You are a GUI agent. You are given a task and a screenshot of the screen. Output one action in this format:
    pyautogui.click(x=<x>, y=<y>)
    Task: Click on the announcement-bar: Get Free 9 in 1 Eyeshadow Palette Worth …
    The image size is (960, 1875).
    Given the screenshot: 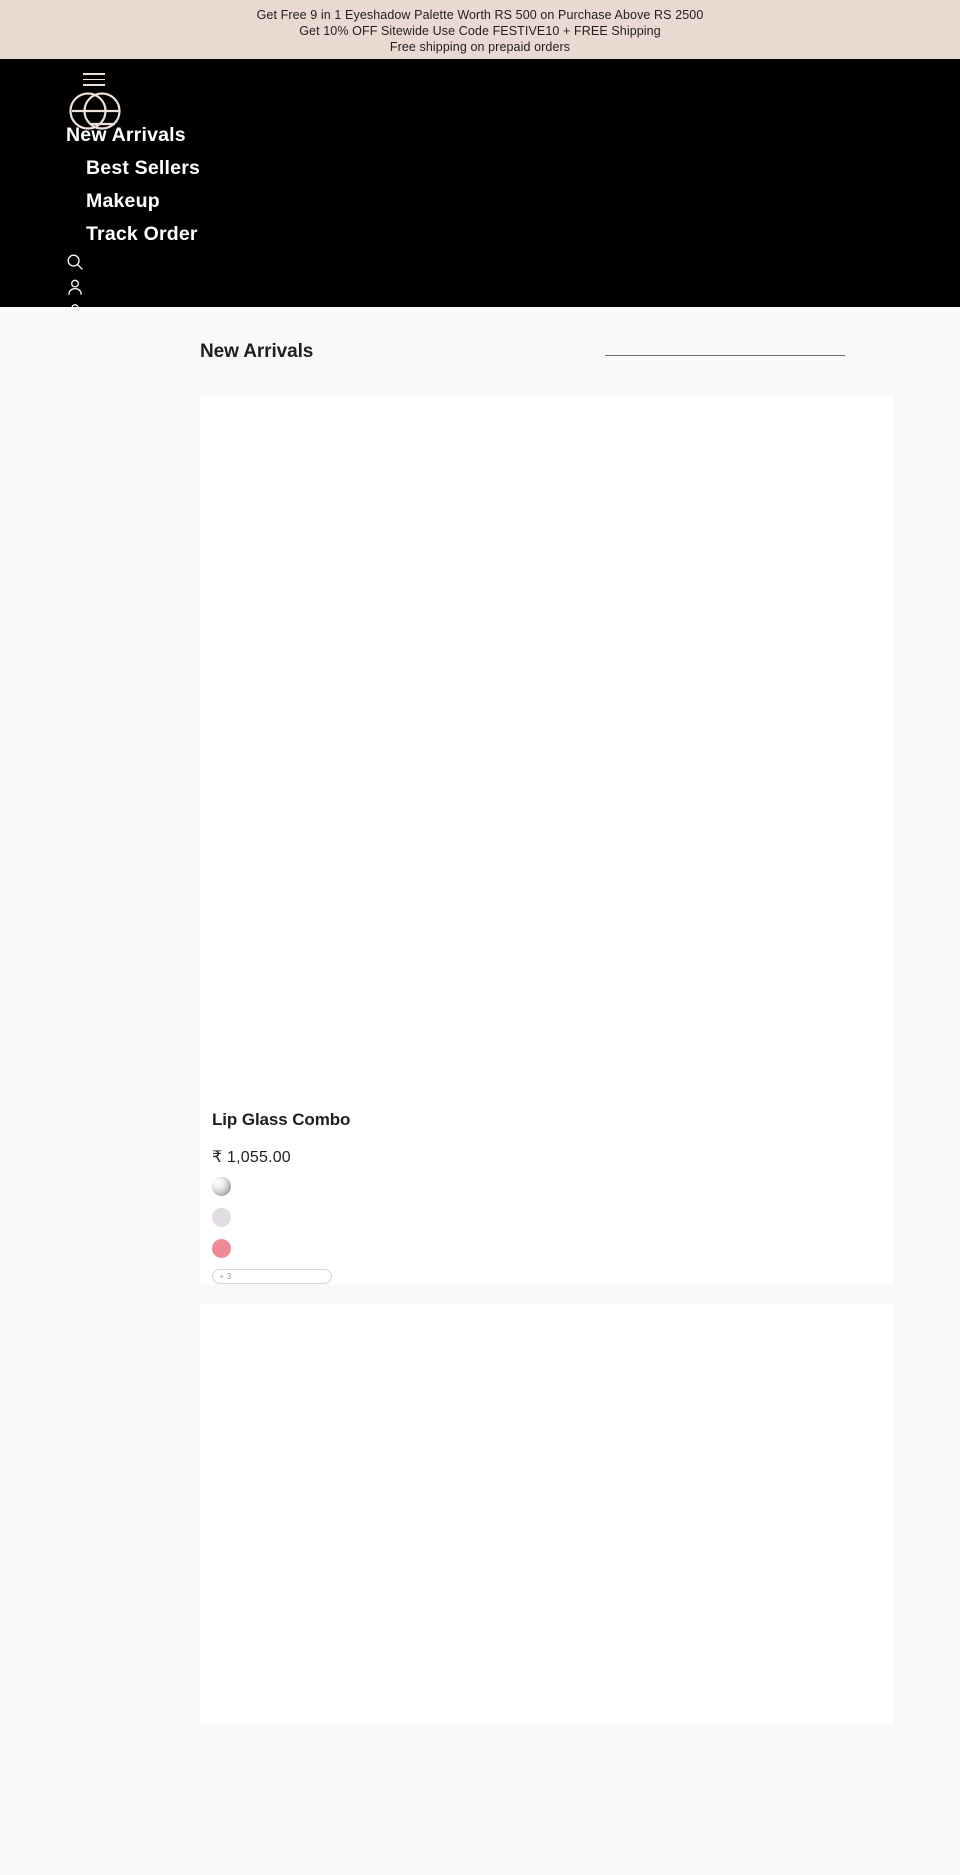 What is the action you would take?
    pyautogui.click(x=480, y=29)
    